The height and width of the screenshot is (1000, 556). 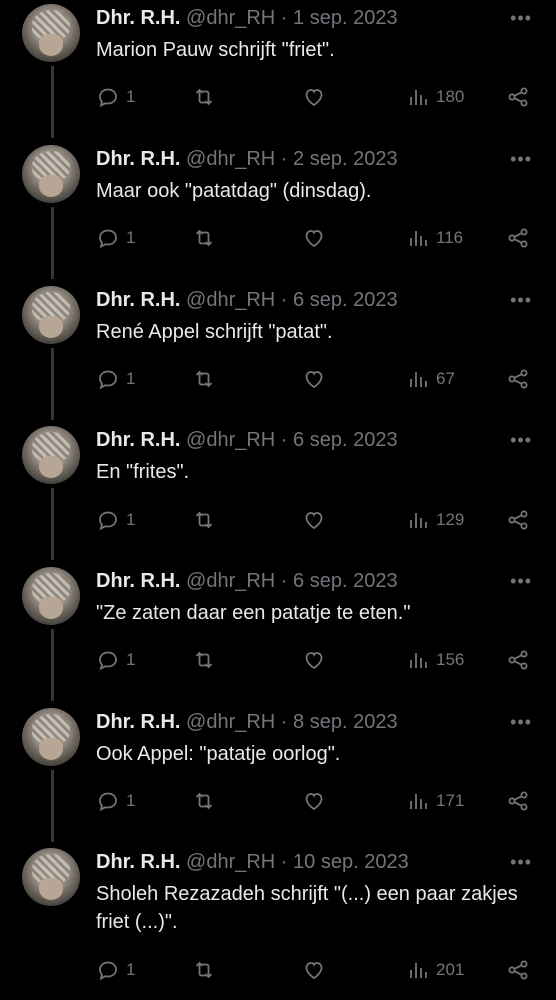 I want to click on views-count: 180, so click(x=450, y=96).